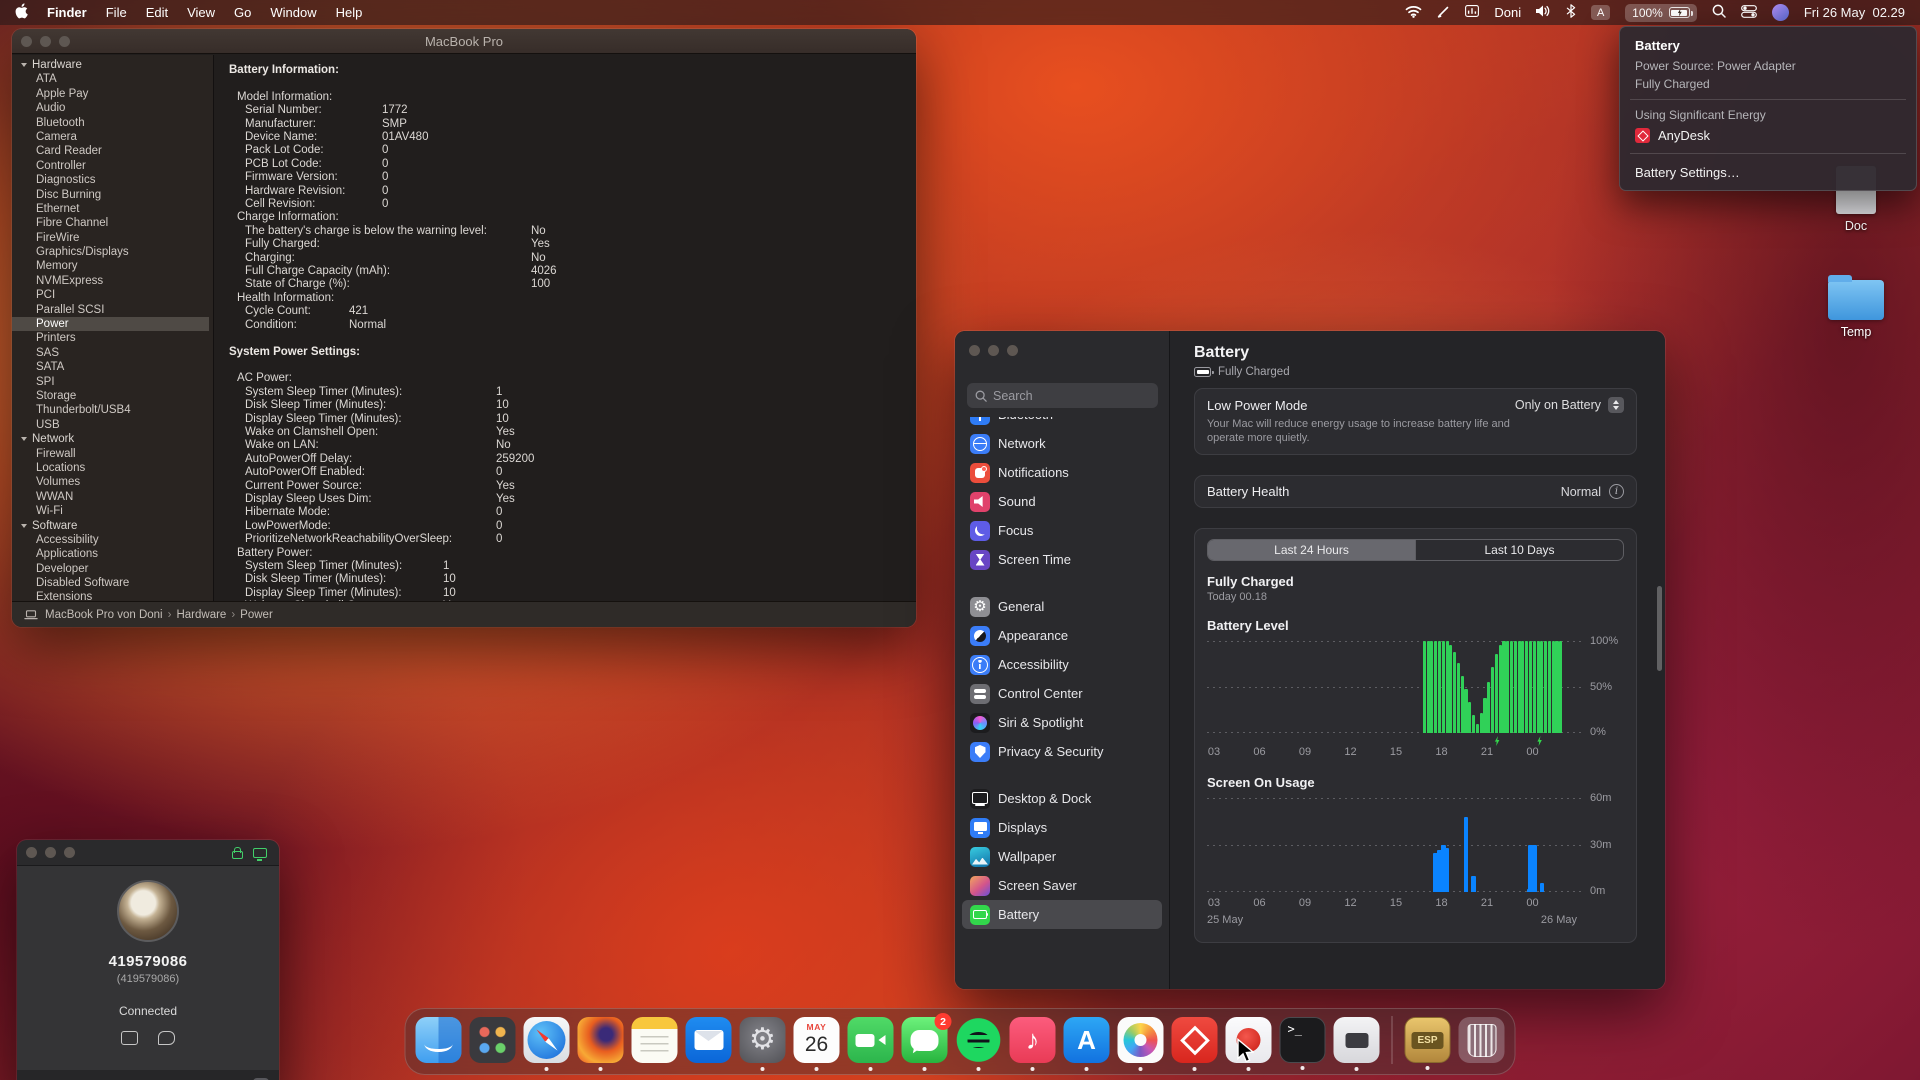  Describe the element at coordinates (110, 295) in the screenshot. I see `sysinfo-item-pci: PCI` at that location.